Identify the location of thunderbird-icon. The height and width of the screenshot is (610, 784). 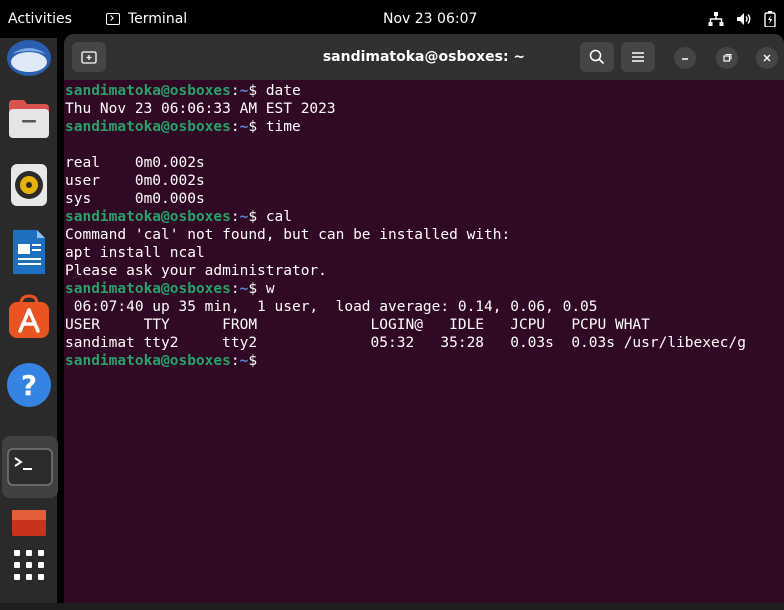
(28, 58).